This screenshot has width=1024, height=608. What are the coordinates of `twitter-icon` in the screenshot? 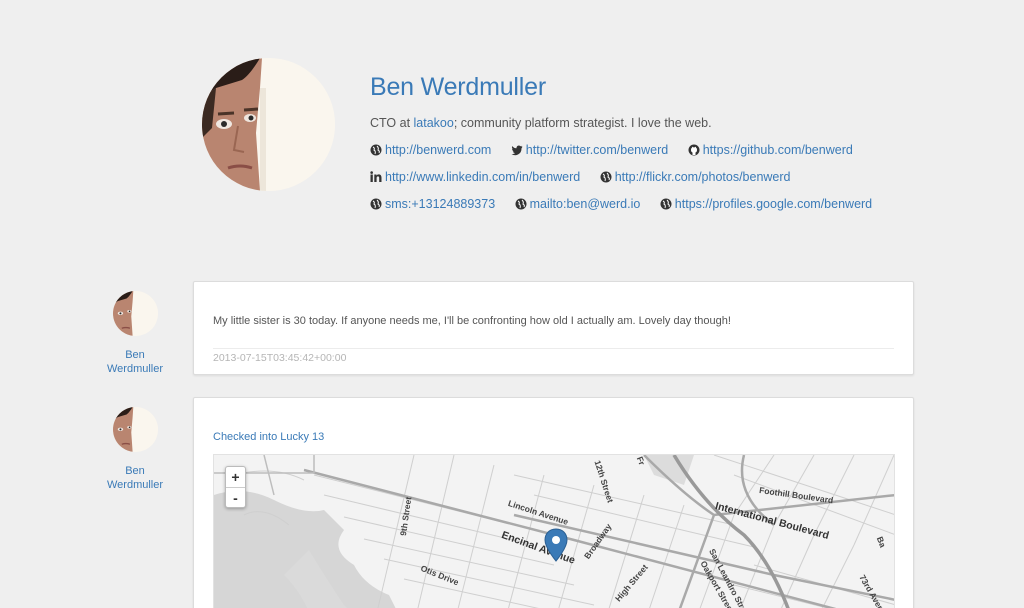 It's located at (517, 150).